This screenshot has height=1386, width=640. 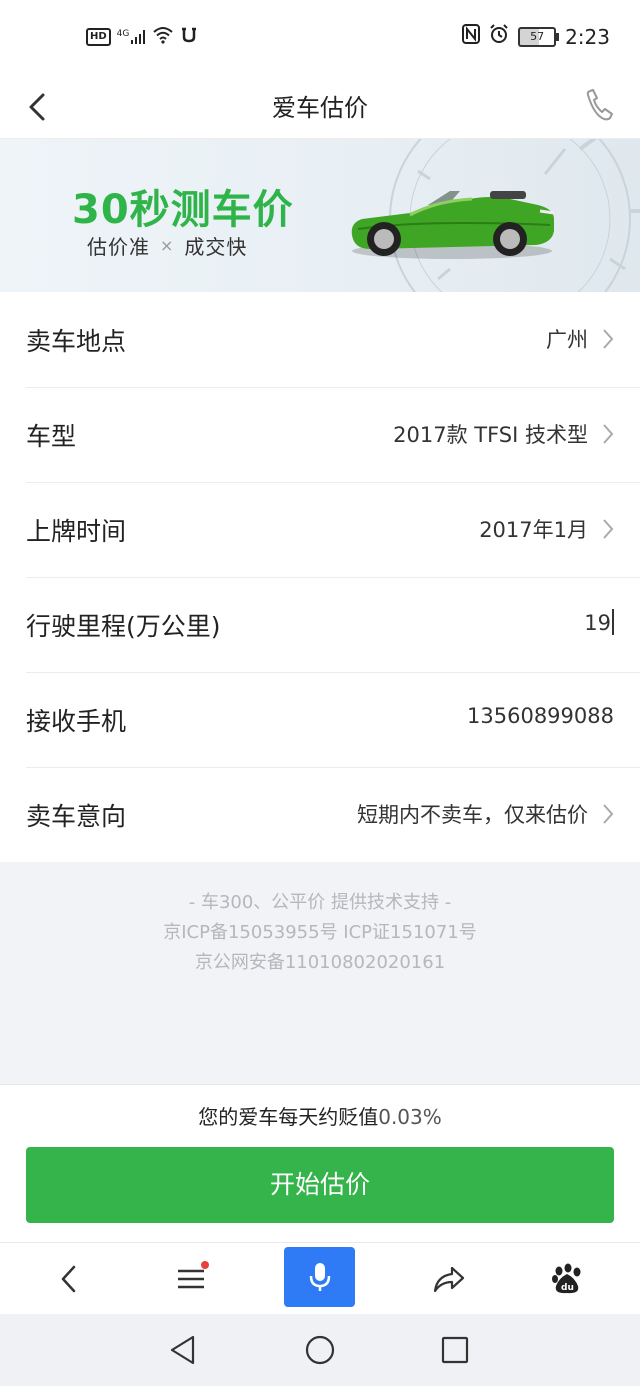 What do you see at coordinates (613, 622) in the screenshot?
I see `text-cursor` at bounding box center [613, 622].